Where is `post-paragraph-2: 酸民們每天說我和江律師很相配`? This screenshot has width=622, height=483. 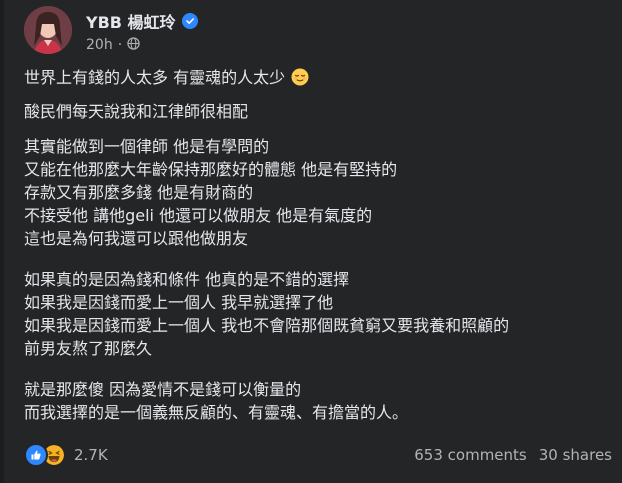
post-paragraph-2: 酸民們每天說我和江律師很相配 is located at coordinates (136, 111).